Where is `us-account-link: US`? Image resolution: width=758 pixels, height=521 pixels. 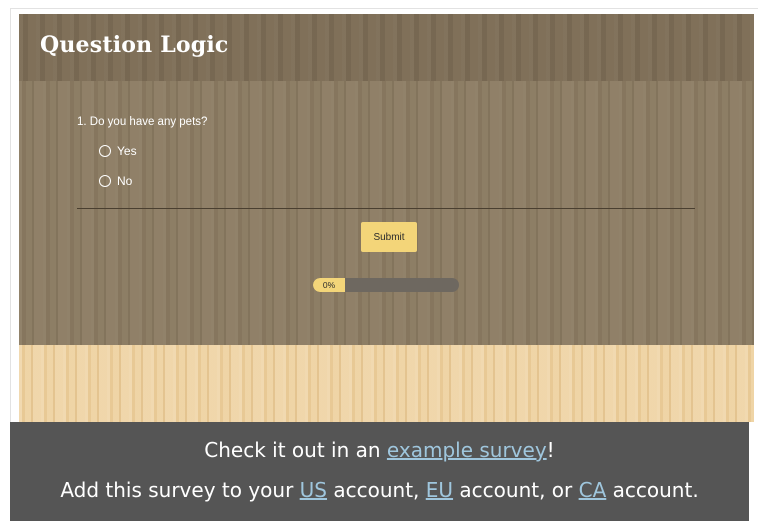
us-account-link: US is located at coordinates (313, 490).